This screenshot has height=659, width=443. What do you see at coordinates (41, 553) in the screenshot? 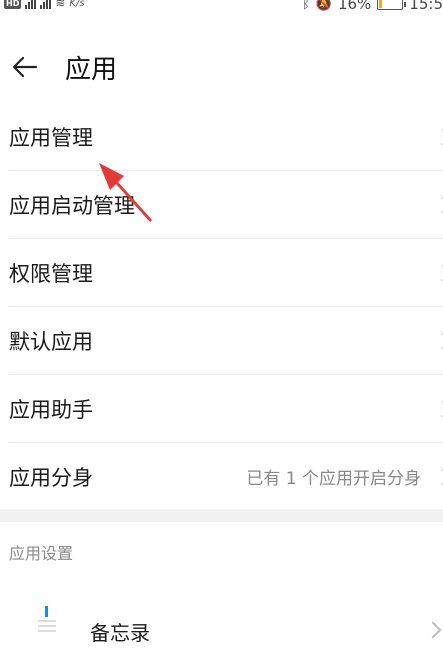
I see `section-title: 应用设置` at bounding box center [41, 553].